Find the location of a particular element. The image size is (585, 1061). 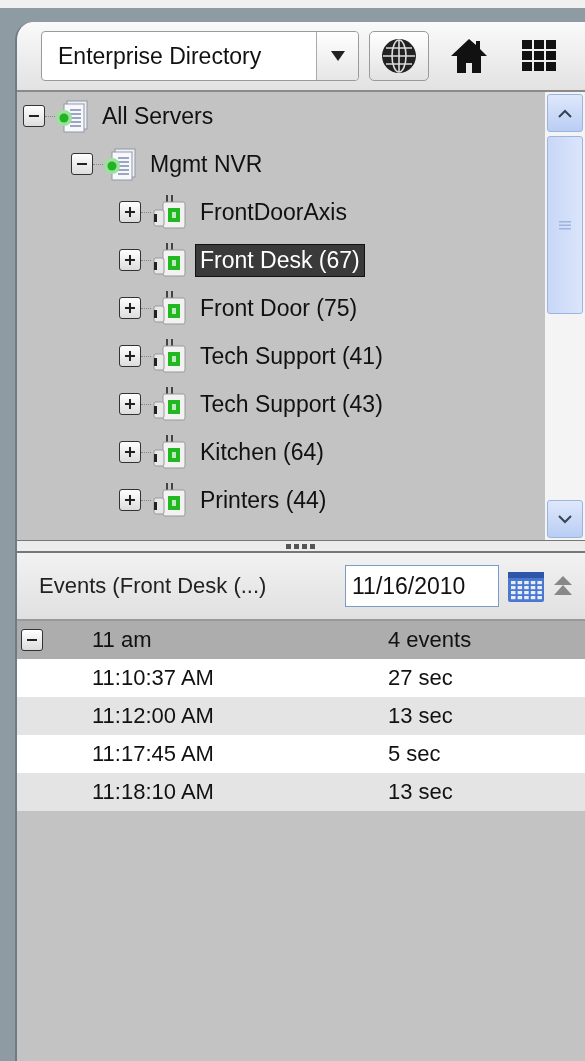

dropdown-button is located at coordinates (337, 56).